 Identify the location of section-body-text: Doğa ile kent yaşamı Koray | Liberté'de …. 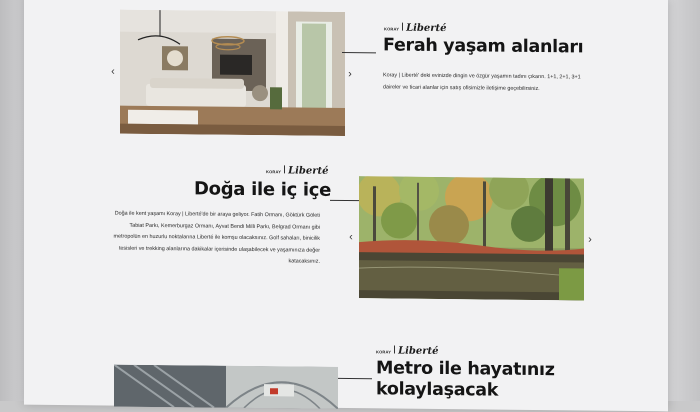
(216, 238).